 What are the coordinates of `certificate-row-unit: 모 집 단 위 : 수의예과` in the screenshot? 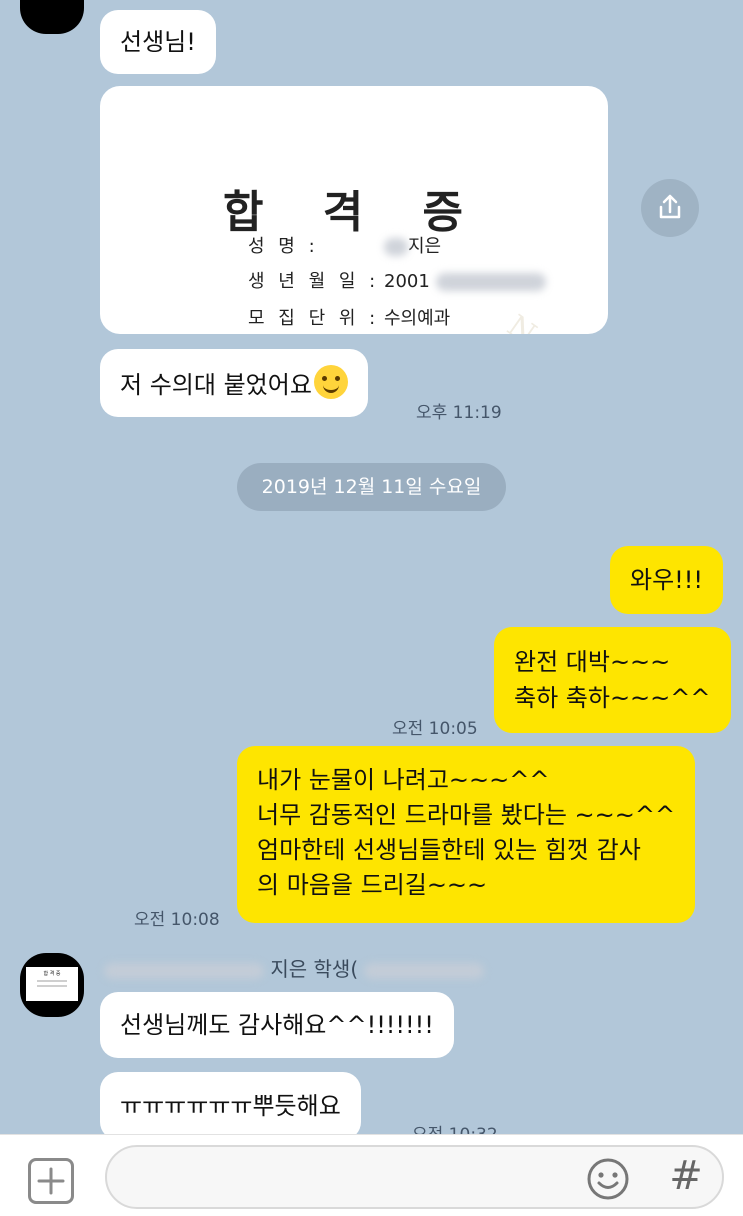 It's located at (349, 317).